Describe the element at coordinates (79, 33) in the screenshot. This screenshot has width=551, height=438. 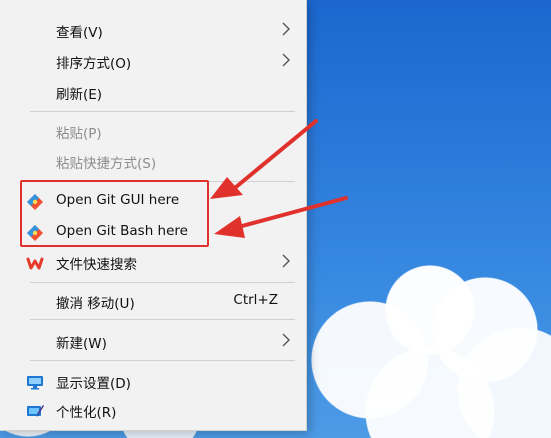
I see `menu-item-view-label: 查看(V)` at that location.